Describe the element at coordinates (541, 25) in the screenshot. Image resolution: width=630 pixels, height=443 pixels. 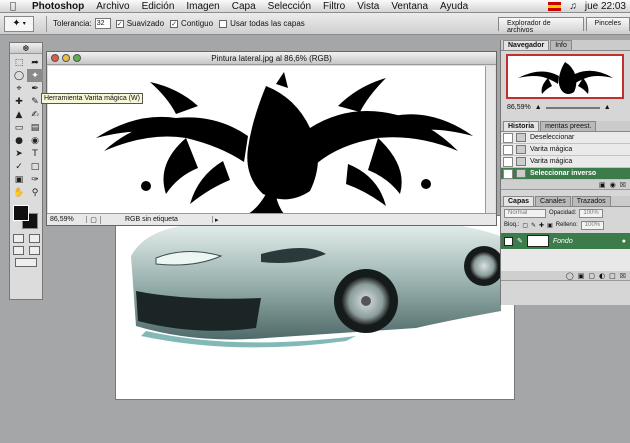
I see `file-browser-tab: Explorador de archivos` at that location.